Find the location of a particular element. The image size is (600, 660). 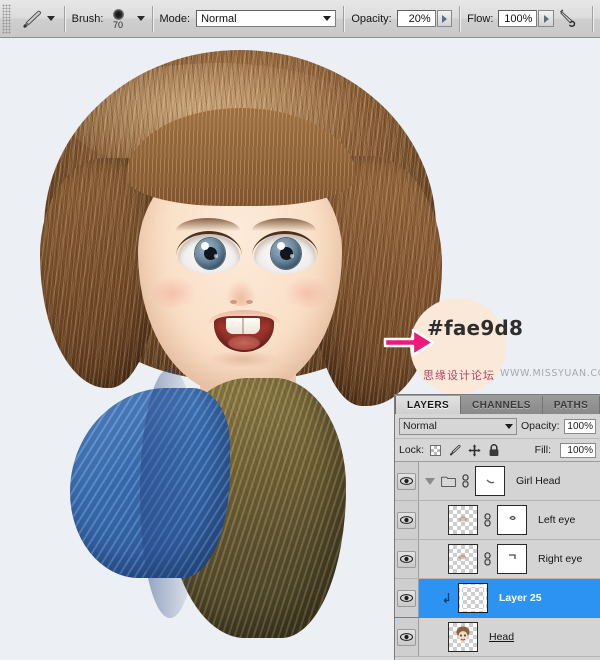

flow-label: Flow: is located at coordinates (480, 18).